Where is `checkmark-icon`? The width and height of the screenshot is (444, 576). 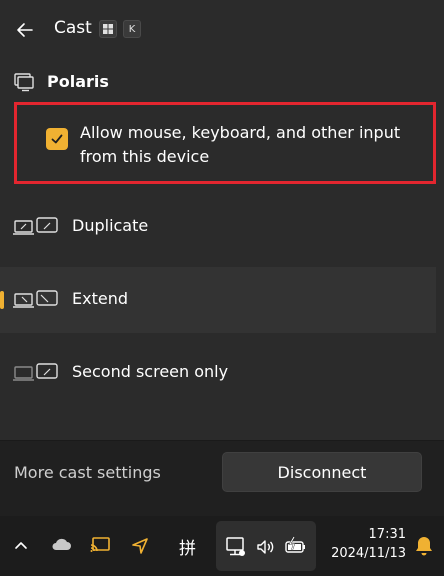 checkmark-icon is located at coordinates (57, 139).